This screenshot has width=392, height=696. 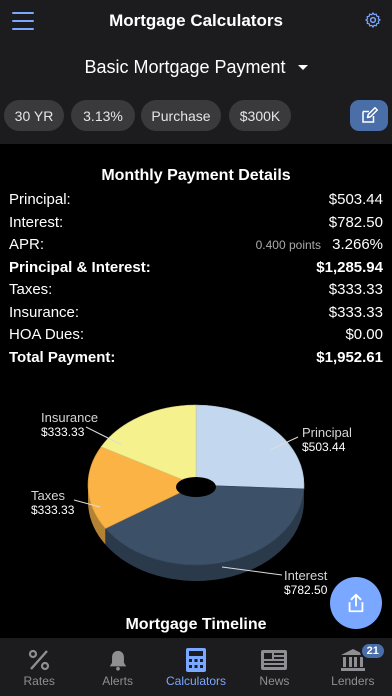 I want to click on interest-label: Interest:, so click(x=36, y=222).